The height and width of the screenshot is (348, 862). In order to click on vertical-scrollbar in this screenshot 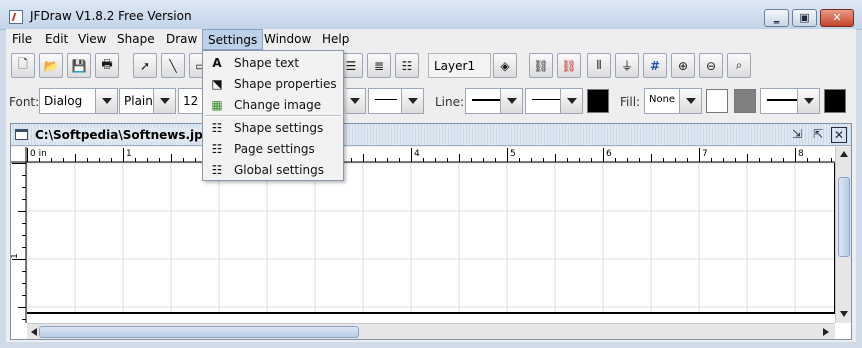, I will do `click(843, 235)`.